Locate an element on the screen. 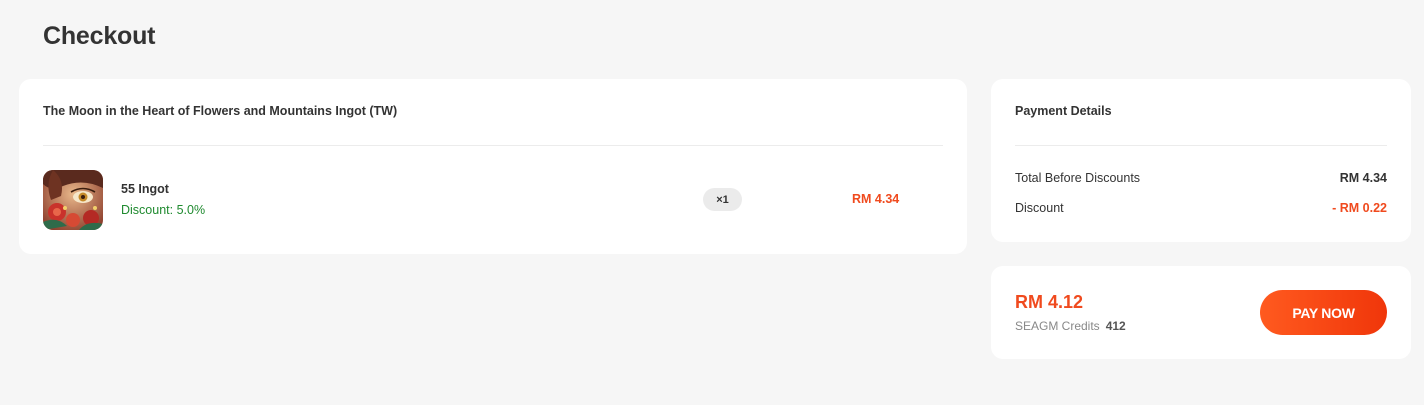  pay-now-button: PAY NOW is located at coordinates (1323, 312).